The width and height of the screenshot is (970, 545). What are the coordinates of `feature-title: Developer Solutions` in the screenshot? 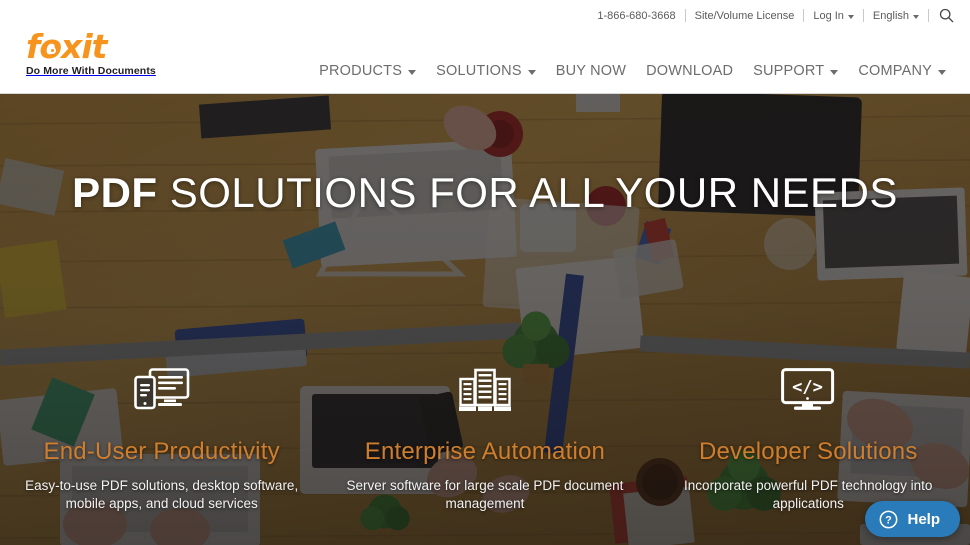 It's located at (808, 451).